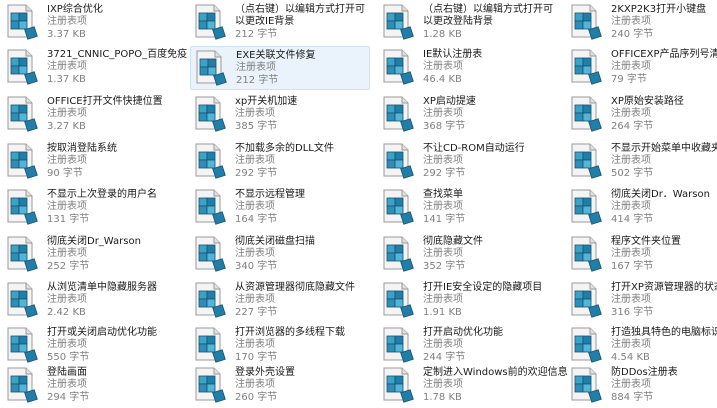  What do you see at coordinates (256, 312) in the screenshot?
I see `file-size: 227 字节` at bounding box center [256, 312].